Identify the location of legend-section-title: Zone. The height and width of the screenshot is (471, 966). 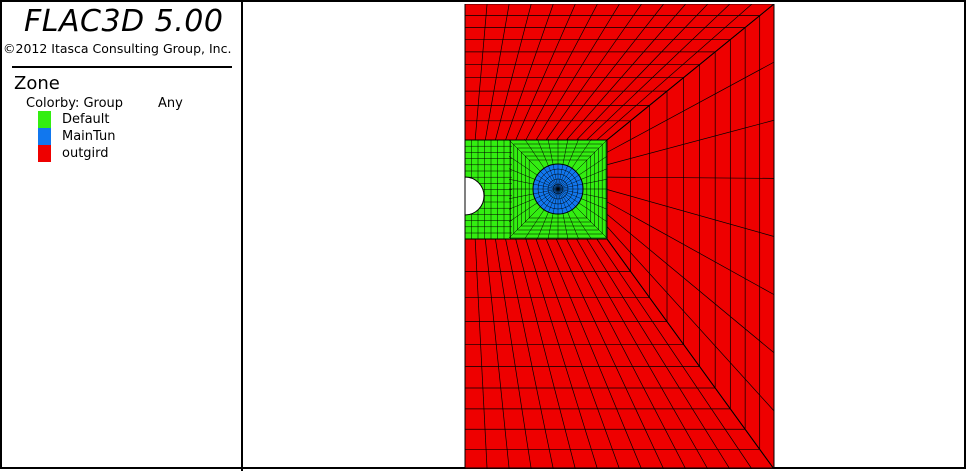
(37, 83).